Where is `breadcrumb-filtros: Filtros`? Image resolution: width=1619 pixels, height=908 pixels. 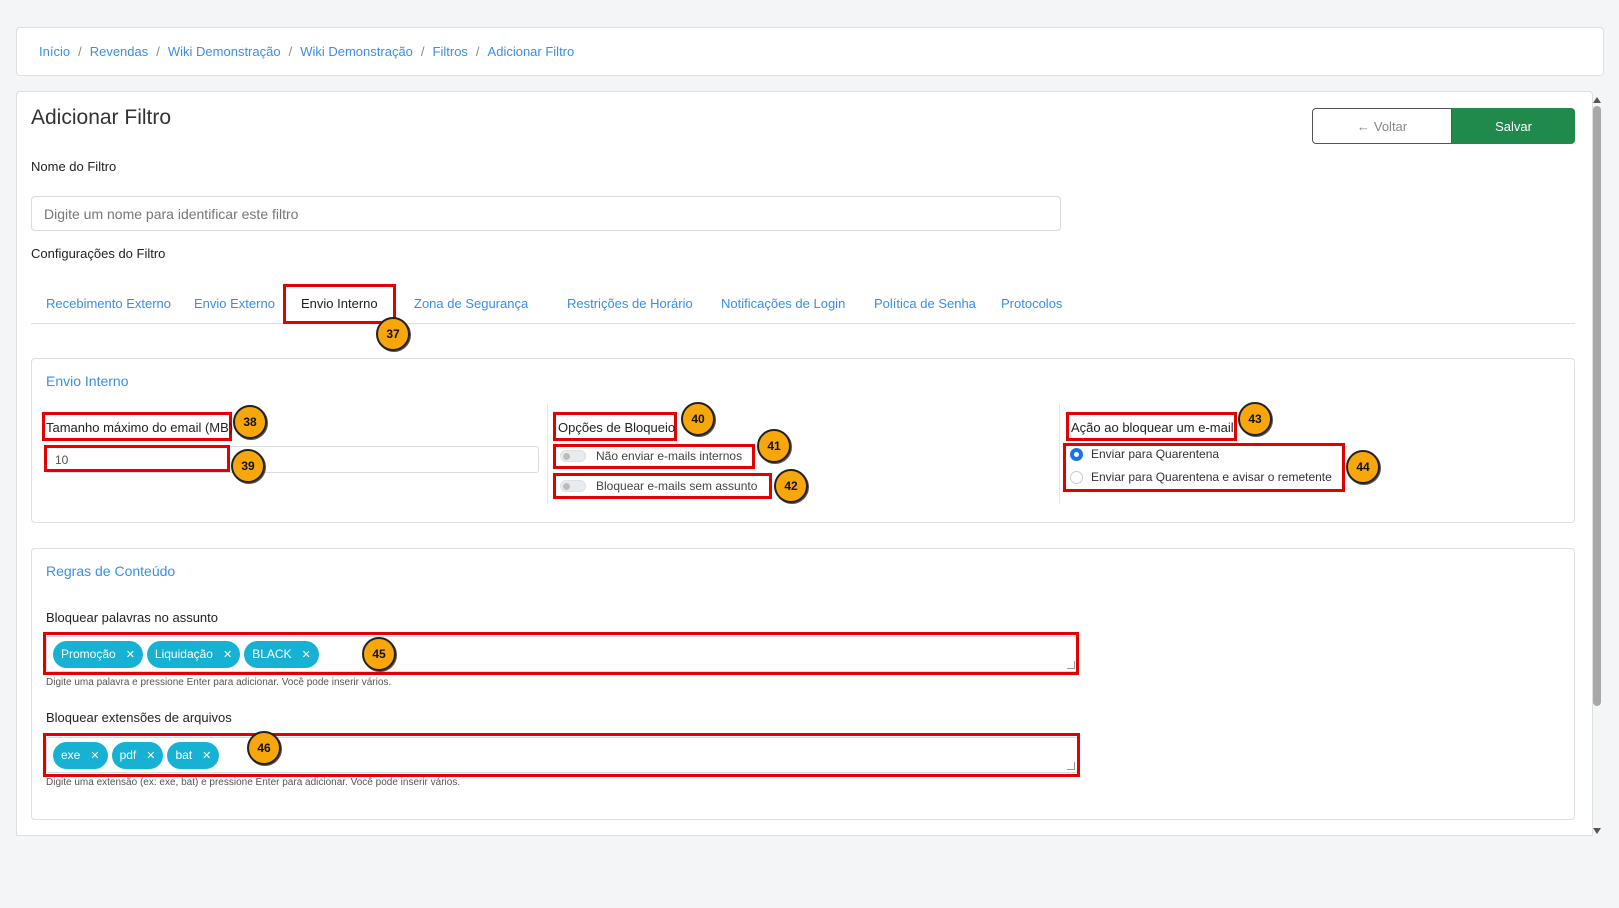 breadcrumb-filtros: Filtros is located at coordinates (450, 51).